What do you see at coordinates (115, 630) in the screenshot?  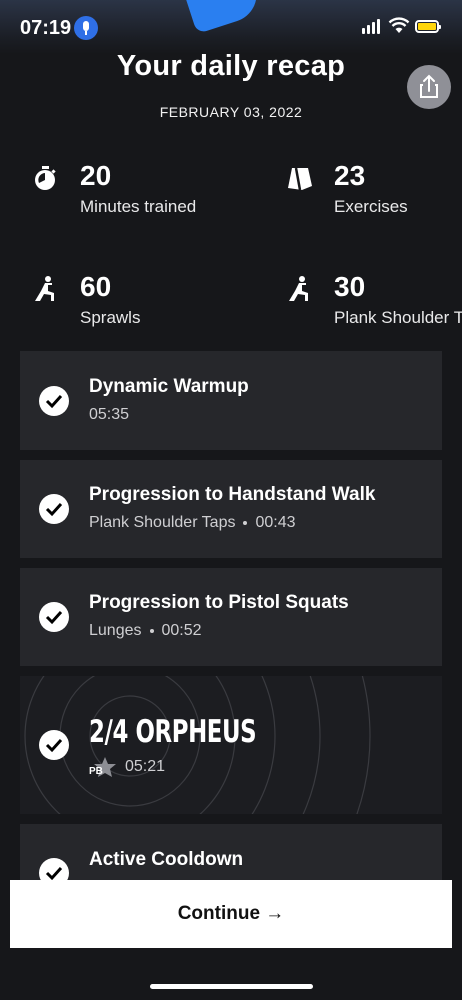 I see `workout-exercise: Lunges` at bounding box center [115, 630].